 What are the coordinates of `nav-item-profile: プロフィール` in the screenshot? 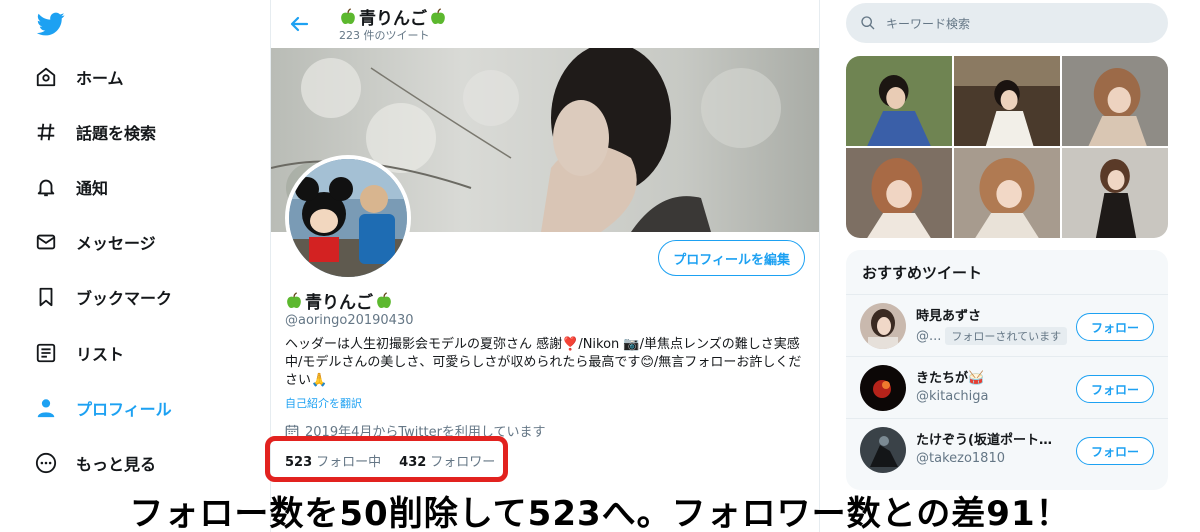 It's located at (101, 408).